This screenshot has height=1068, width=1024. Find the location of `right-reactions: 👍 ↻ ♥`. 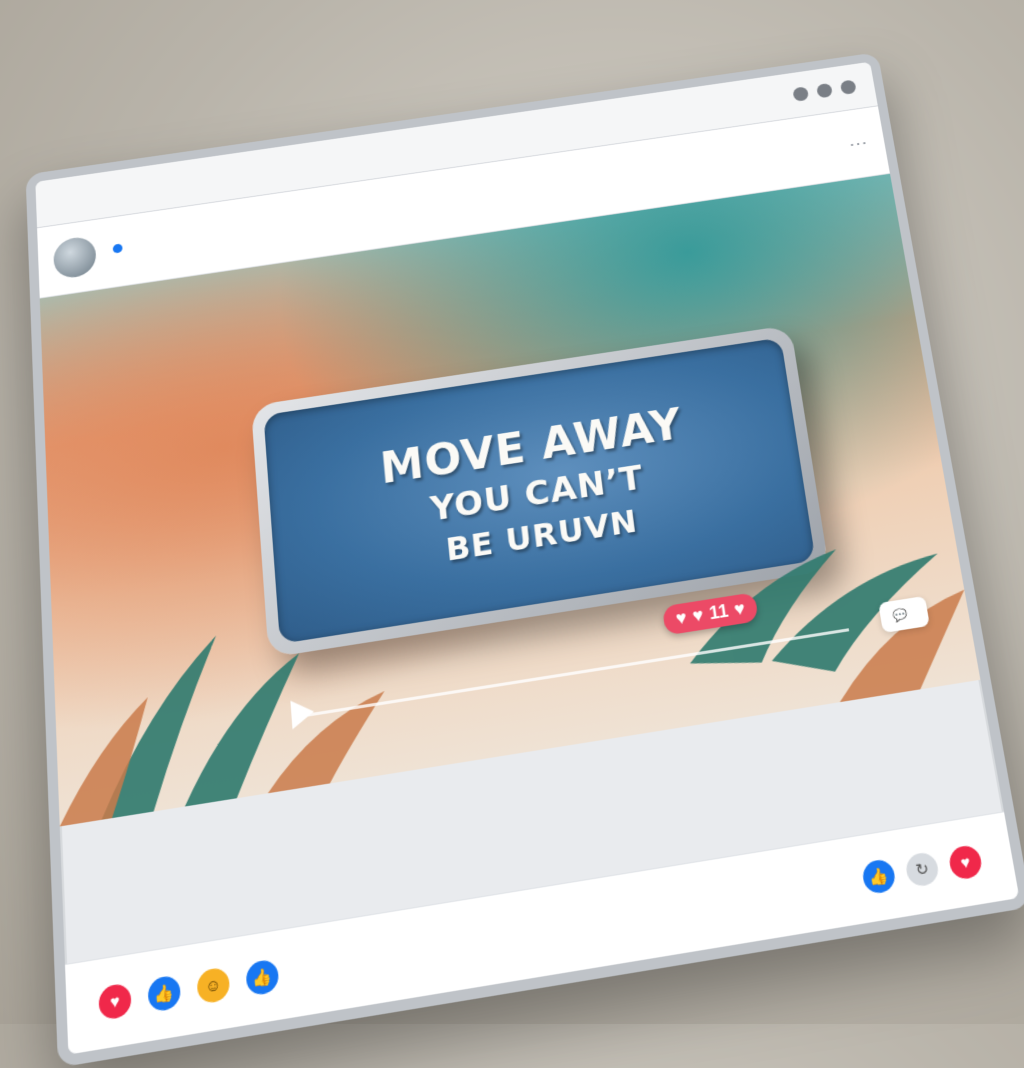

right-reactions: 👍 ↻ ♥ is located at coordinates (922, 869).